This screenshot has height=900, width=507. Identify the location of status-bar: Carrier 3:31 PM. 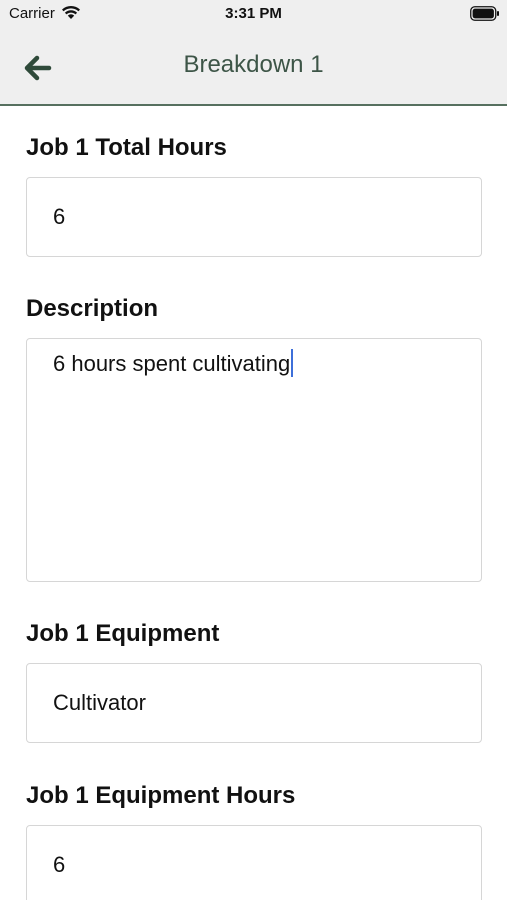
(253, 14).